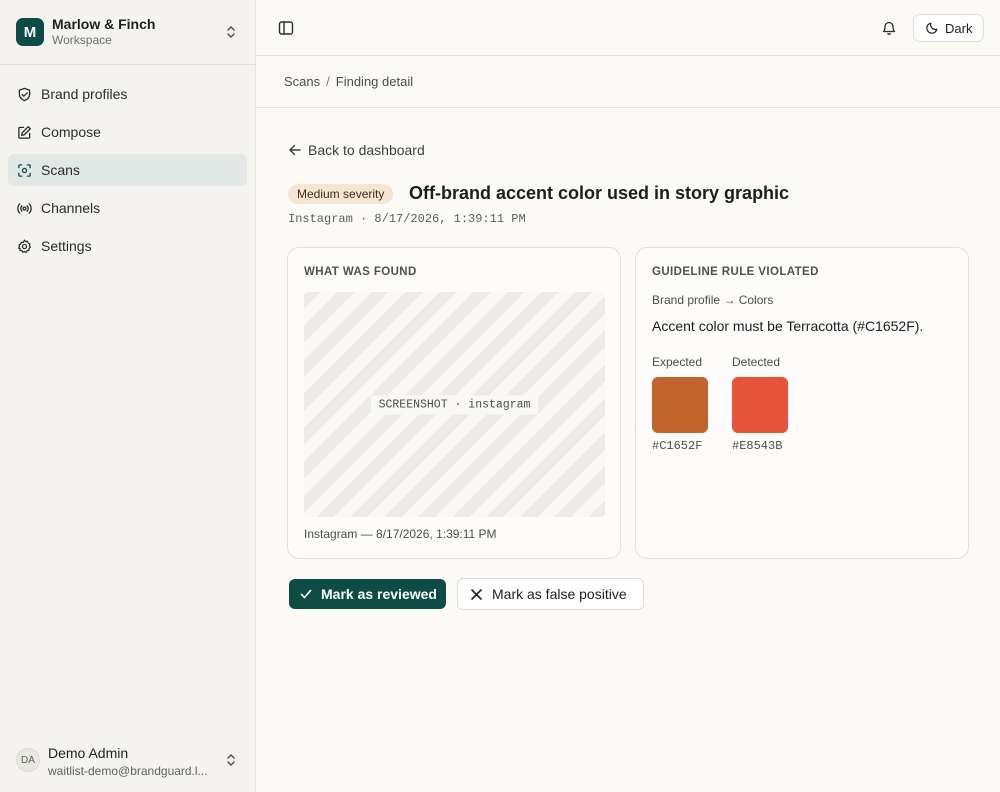 This screenshot has width=1000, height=792. What do you see at coordinates (677, 362) in the screenshot?
I see `expected-label: Expected` at bounding box center [677, 362].